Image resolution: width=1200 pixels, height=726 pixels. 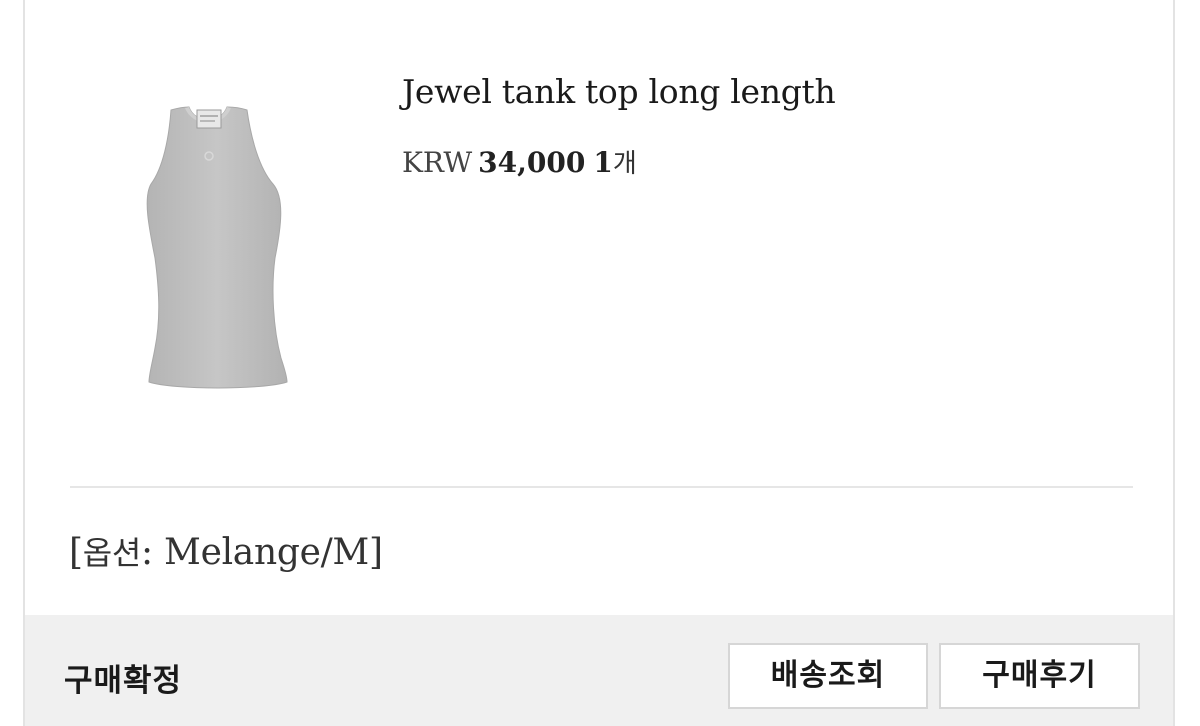 What do you see at coordinates (375, 552) in the screenshot?
I see `option-close-bracket: ]` at bounding box center [375, 552].